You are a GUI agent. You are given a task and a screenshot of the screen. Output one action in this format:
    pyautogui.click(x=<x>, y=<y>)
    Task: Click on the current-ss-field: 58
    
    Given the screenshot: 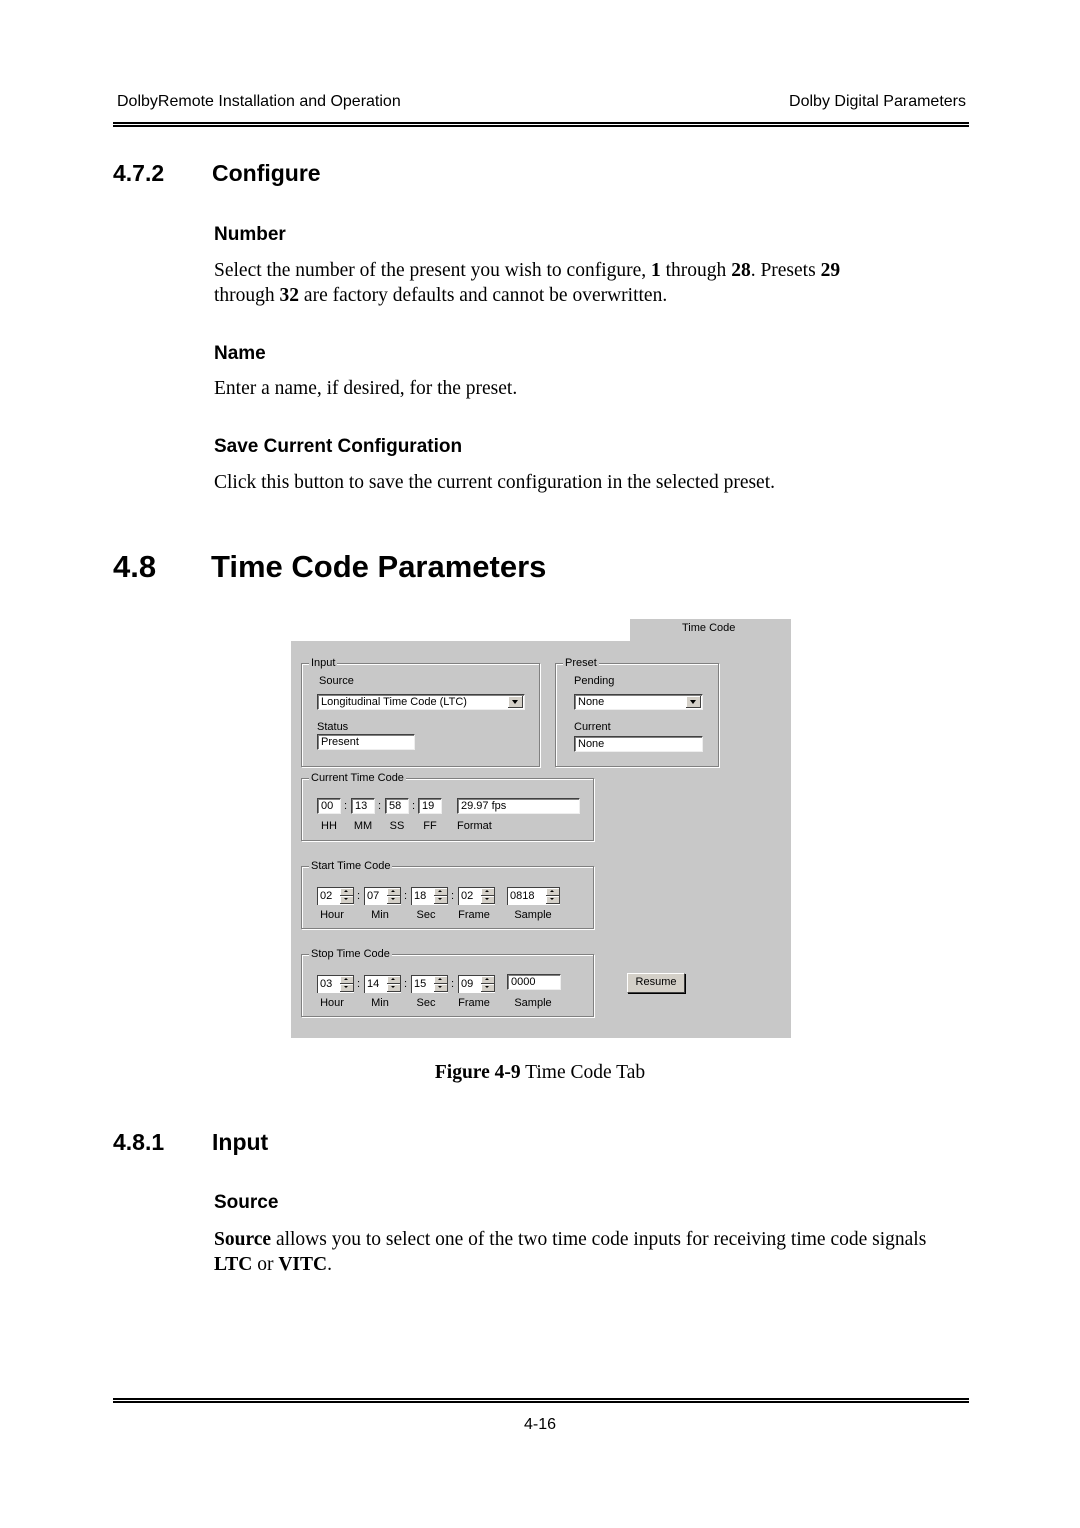 What is the action you would take?
    pyautogui.click(x=397, y=806)
    